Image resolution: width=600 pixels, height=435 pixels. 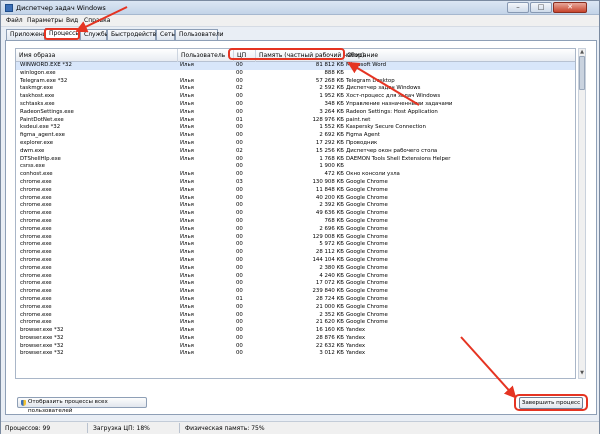 What do you see at coordinates (47, 111) in the screenshot?
I see `cell-image-name: RadeonSettings.exe` at bounding box center [47, 111].